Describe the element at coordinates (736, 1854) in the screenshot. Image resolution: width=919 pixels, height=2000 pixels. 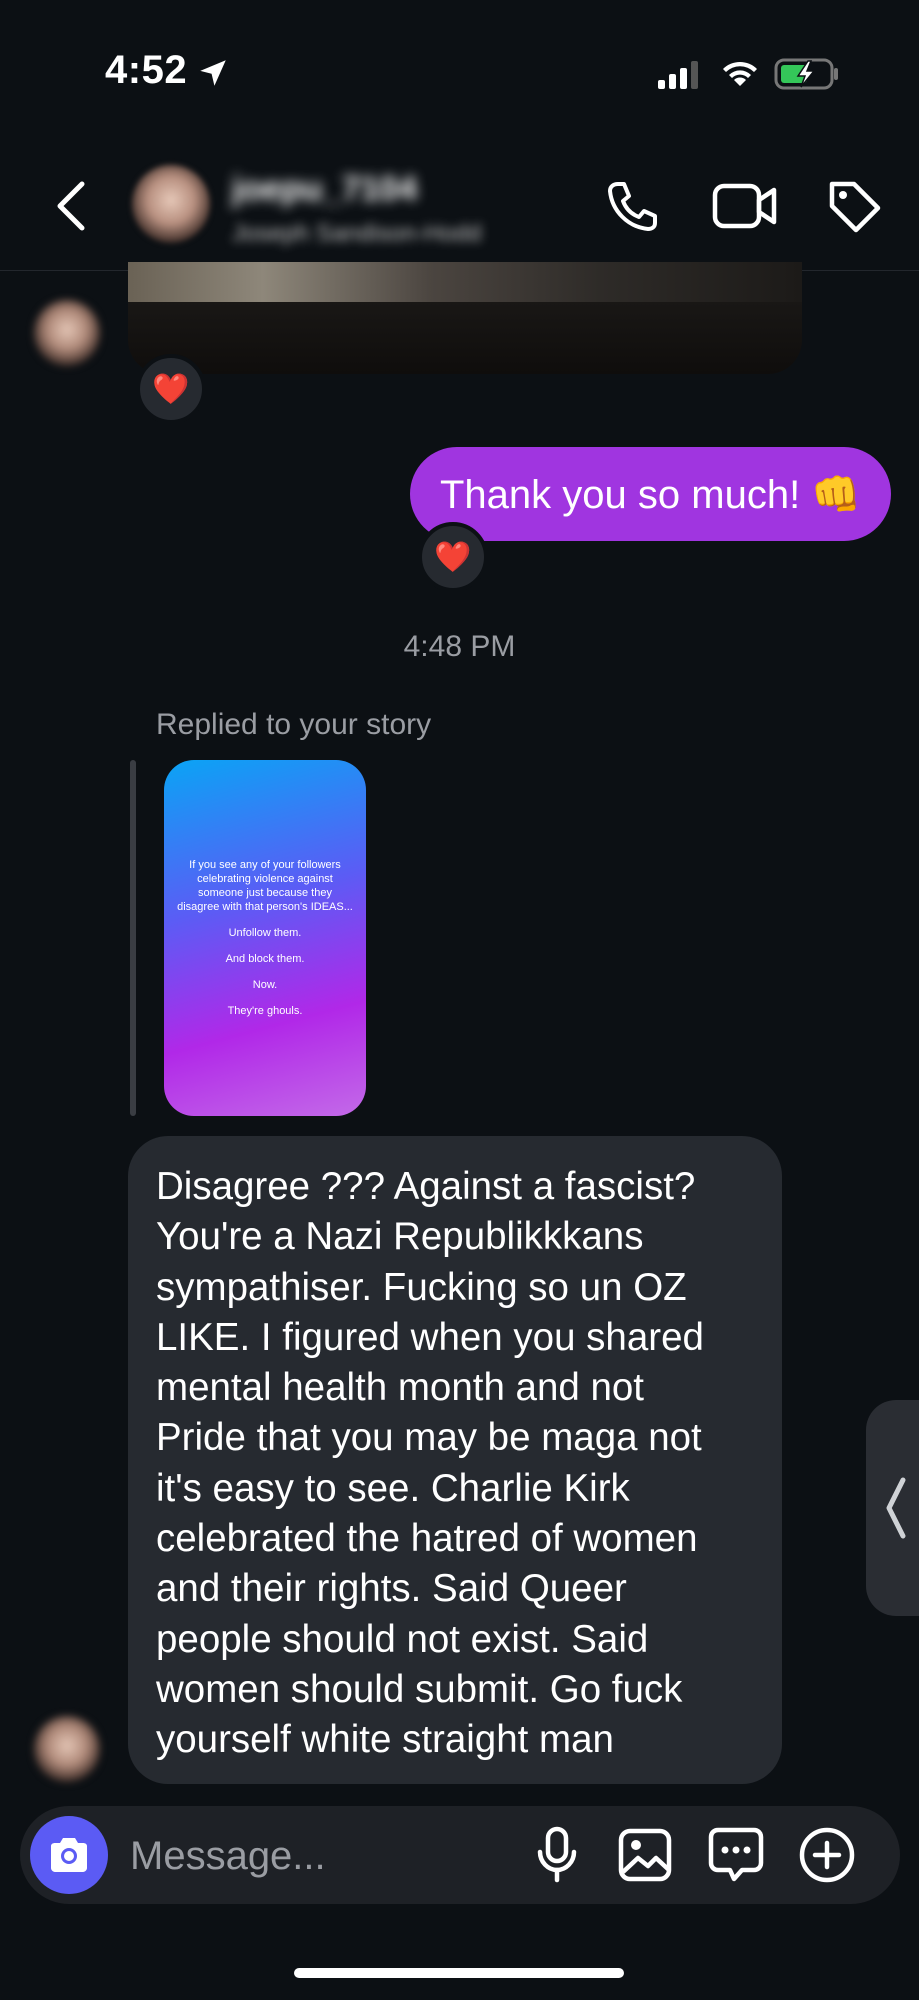
I see `message-options-icon` at that location.